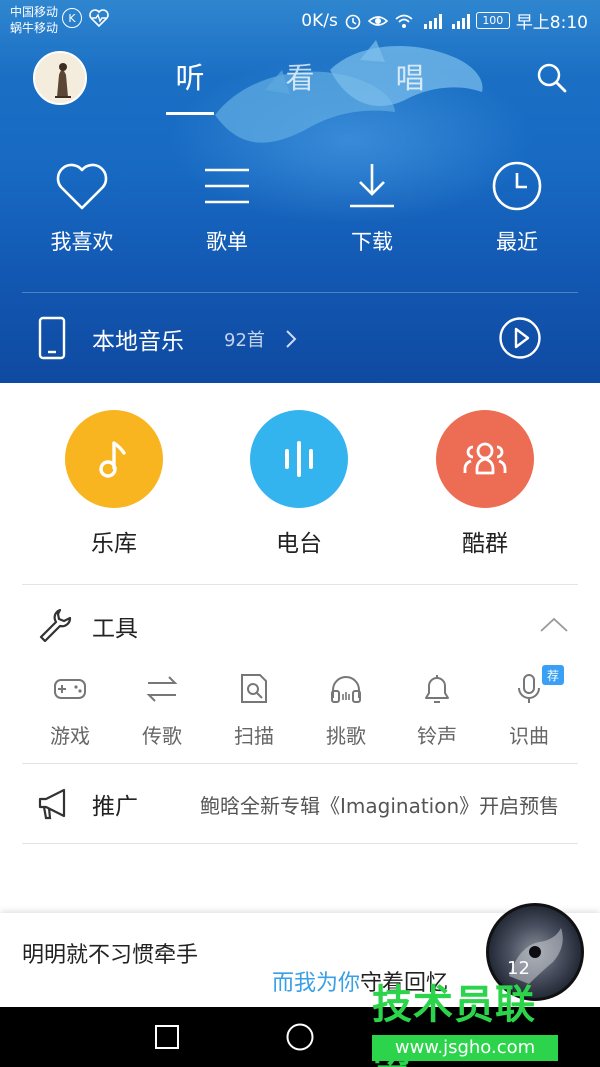 This screenshot has height=1067, width=600. I want to click on chevron-right-icon, so click(291, 339).